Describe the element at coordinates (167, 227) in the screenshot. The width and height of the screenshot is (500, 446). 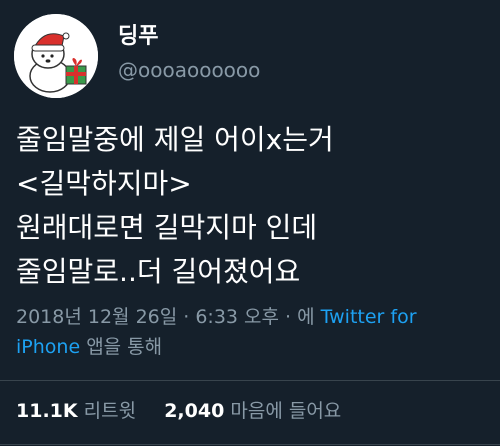
I see `tweet-line: 원래대로면 길막지마 인데` at that location.